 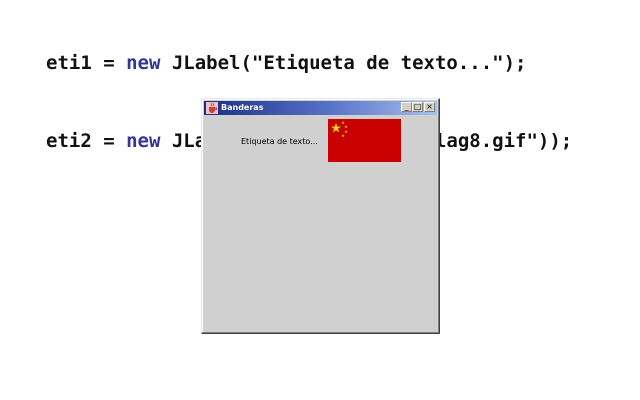 I want to click on minimize-button: _, so click(x=406, y=107).